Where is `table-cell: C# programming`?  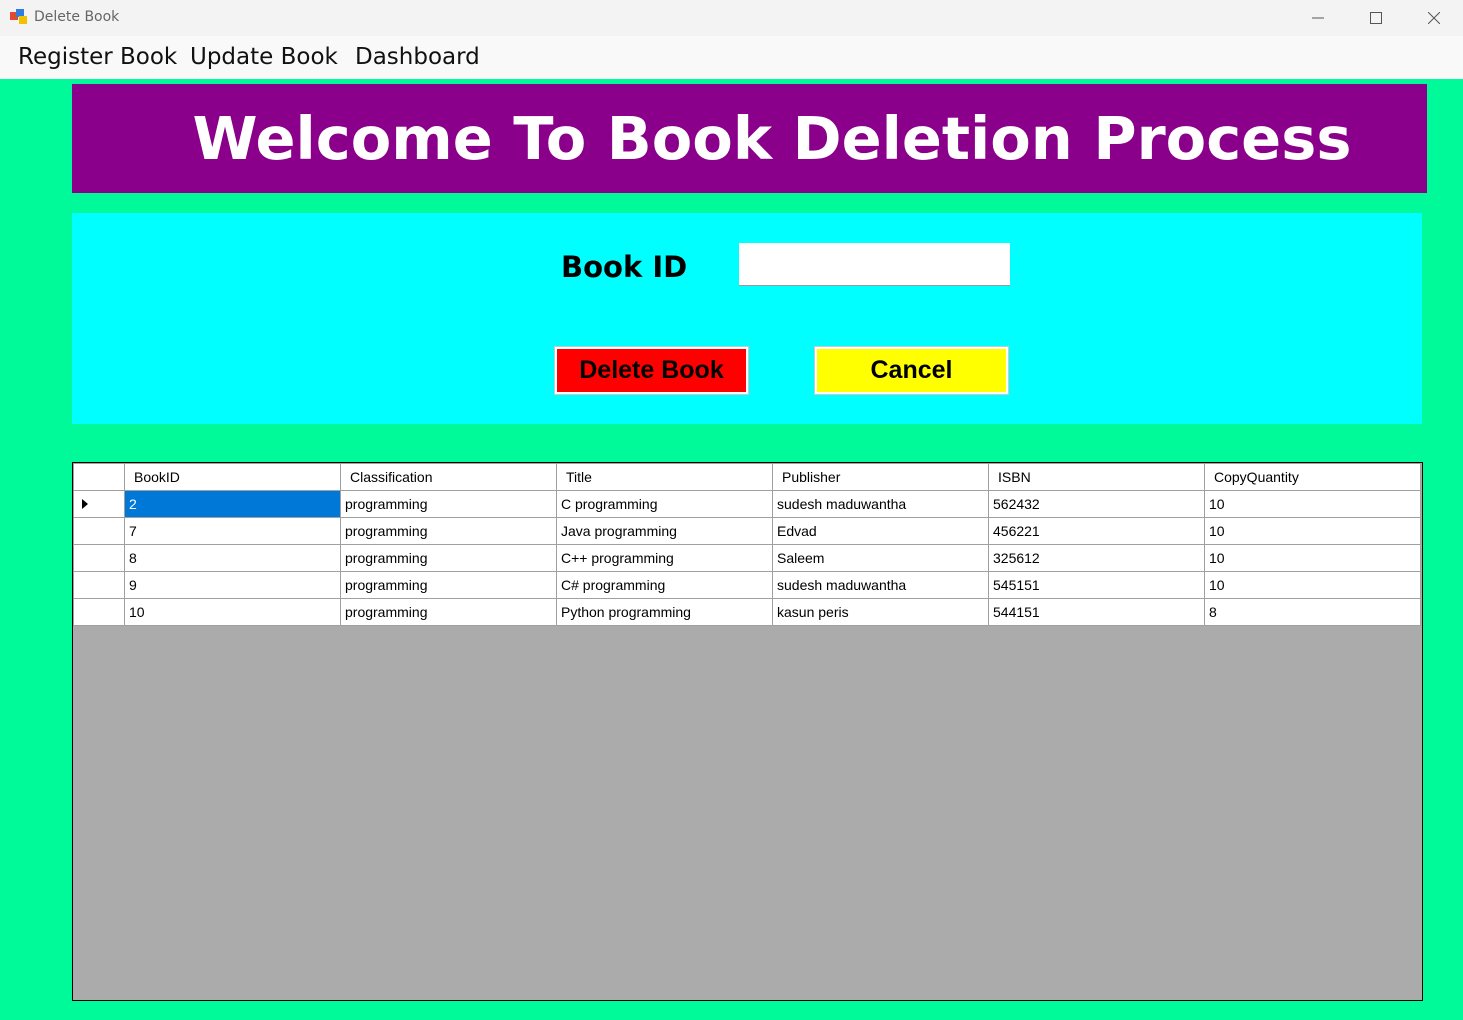 table-cell: C# programming is located at coordinates (664, 585).